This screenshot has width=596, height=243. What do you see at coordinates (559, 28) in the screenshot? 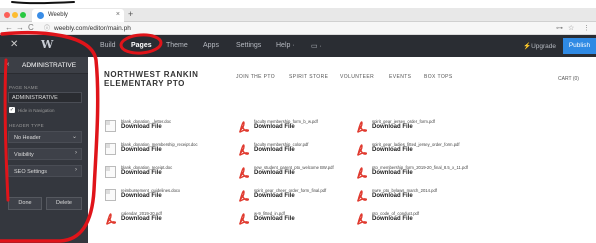
I see `key-icon: ⊶` at bounding box center [559, 28].